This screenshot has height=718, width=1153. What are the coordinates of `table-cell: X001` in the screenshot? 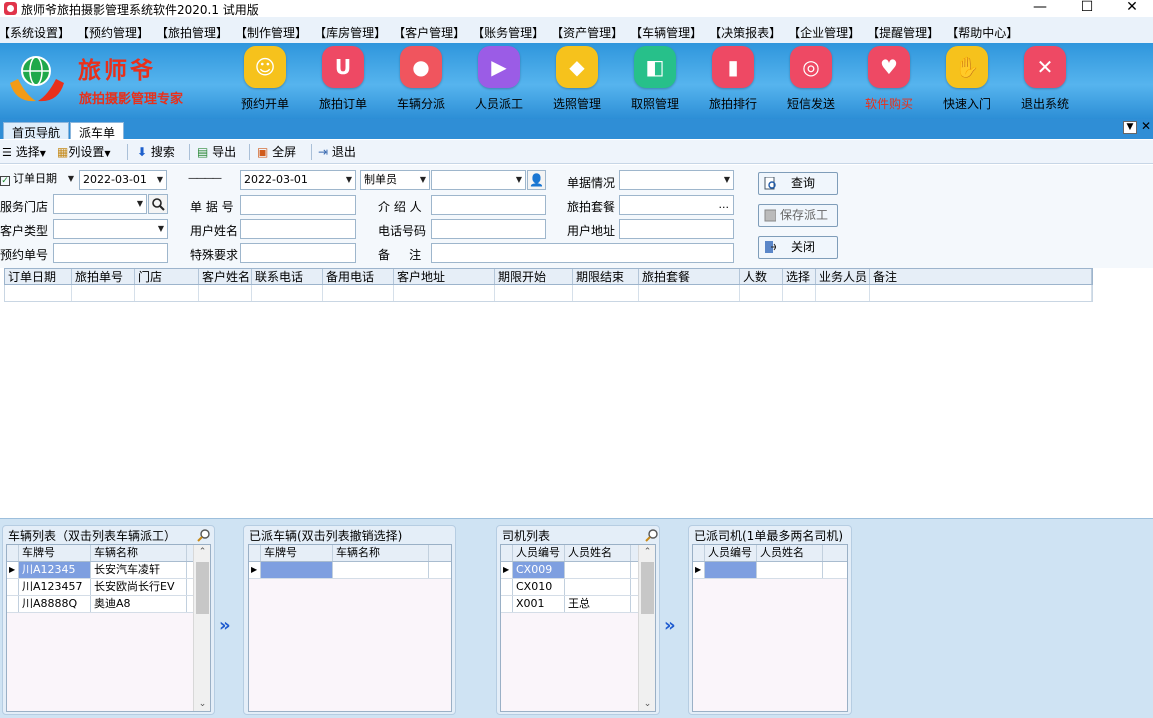 It's located at (539, 604).